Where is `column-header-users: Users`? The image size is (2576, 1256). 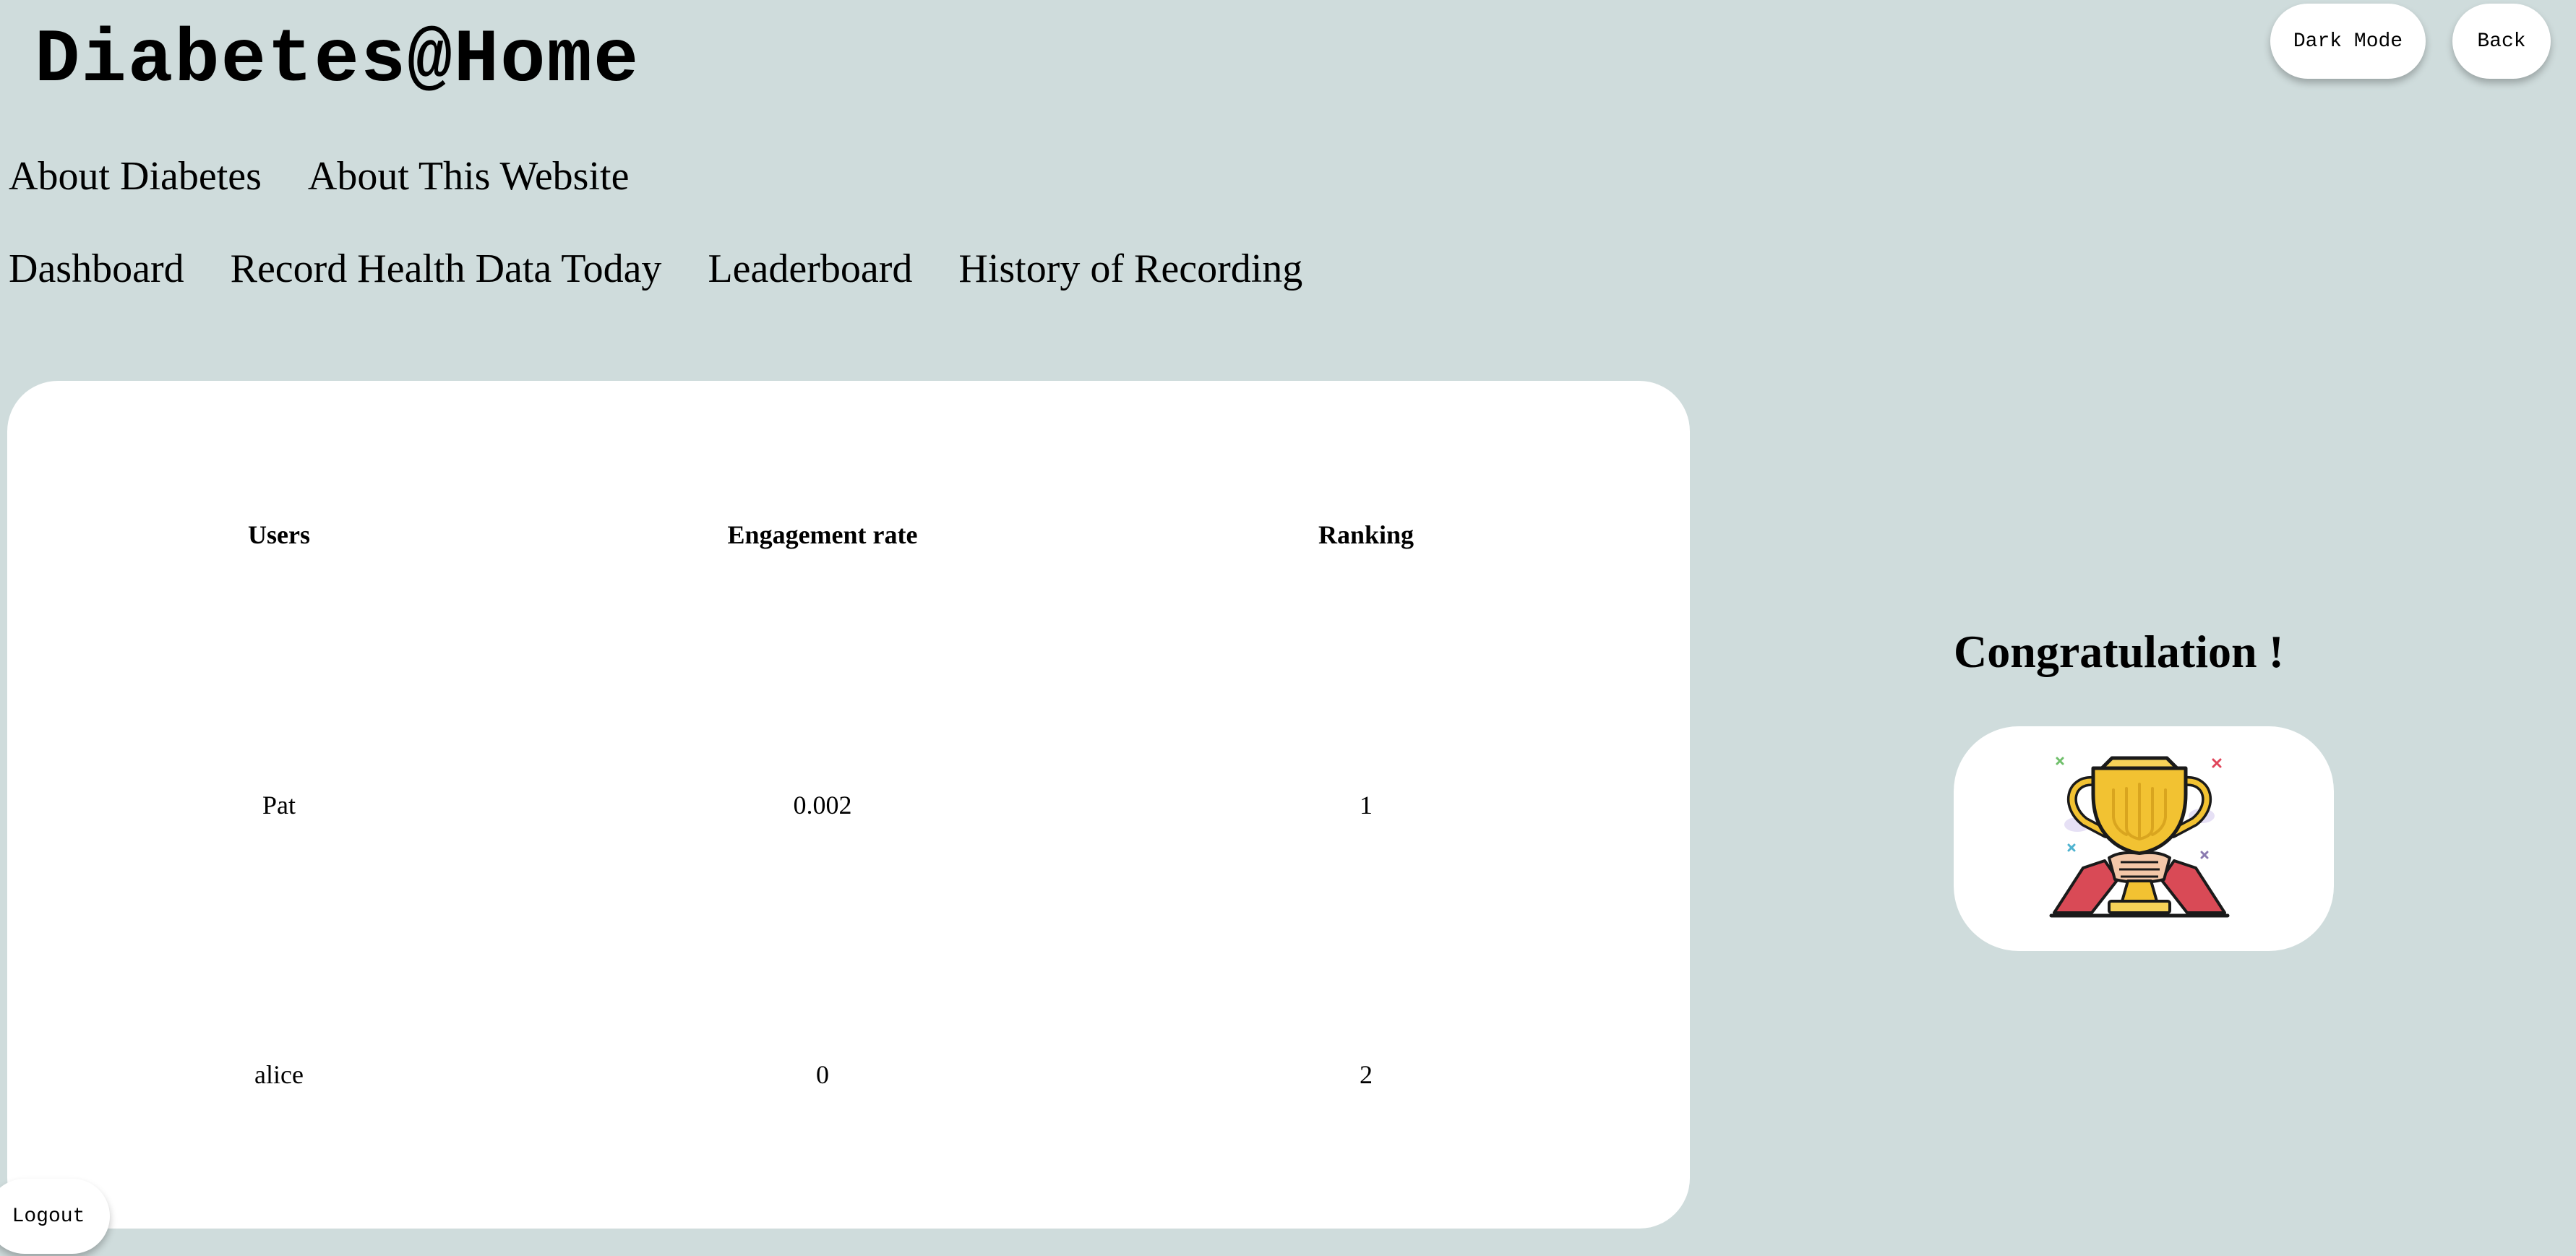 column-header-users: Users is located at coordinates (279, 534).